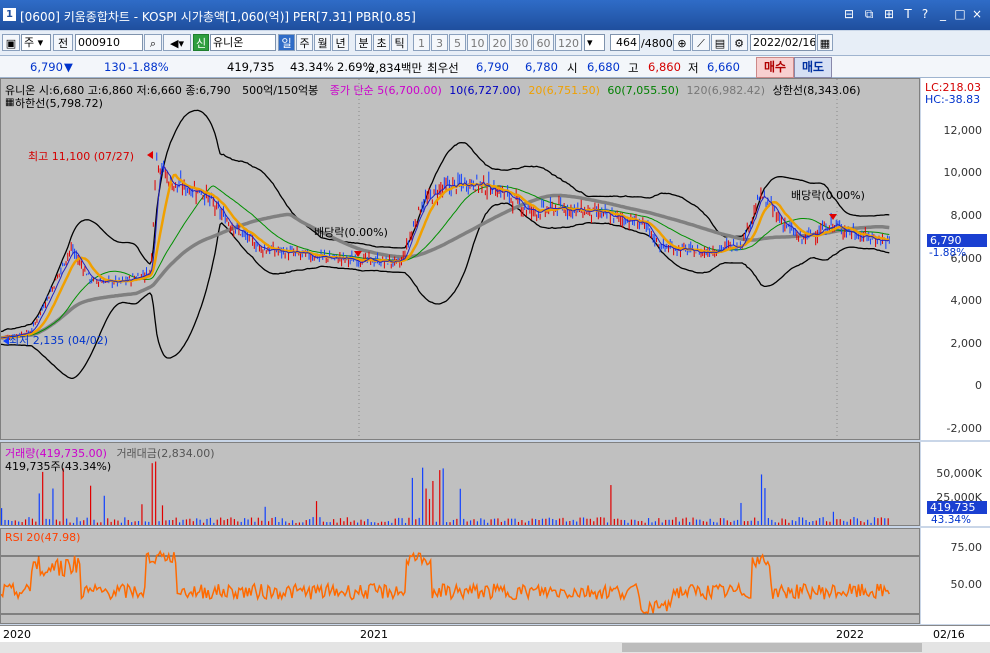 This screenshot has height=653, width=990. I want to click on interval-dropdown: ▾, so click(594, 42).